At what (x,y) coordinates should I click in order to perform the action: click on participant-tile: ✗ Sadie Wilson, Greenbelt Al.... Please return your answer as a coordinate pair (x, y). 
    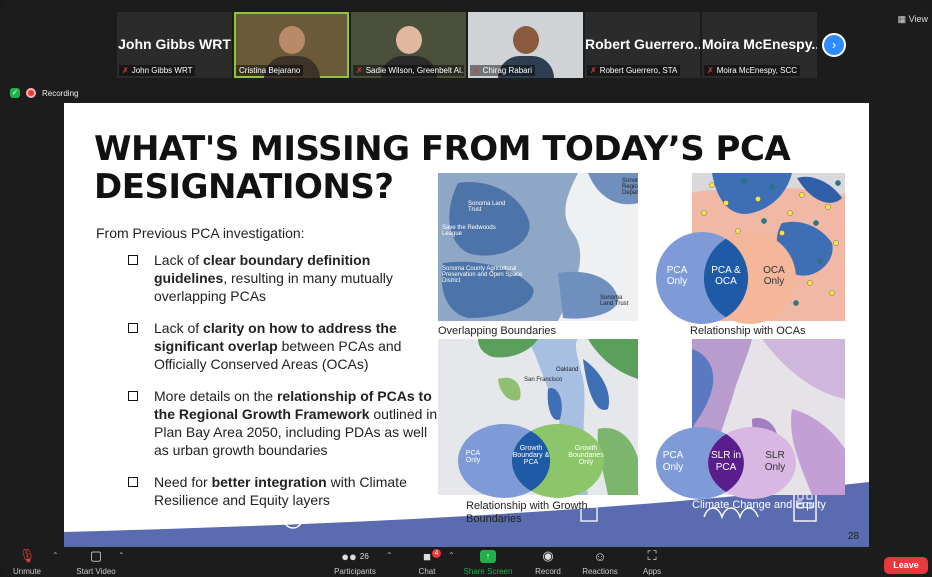
    Looking at the image, I should click on (408, 45).